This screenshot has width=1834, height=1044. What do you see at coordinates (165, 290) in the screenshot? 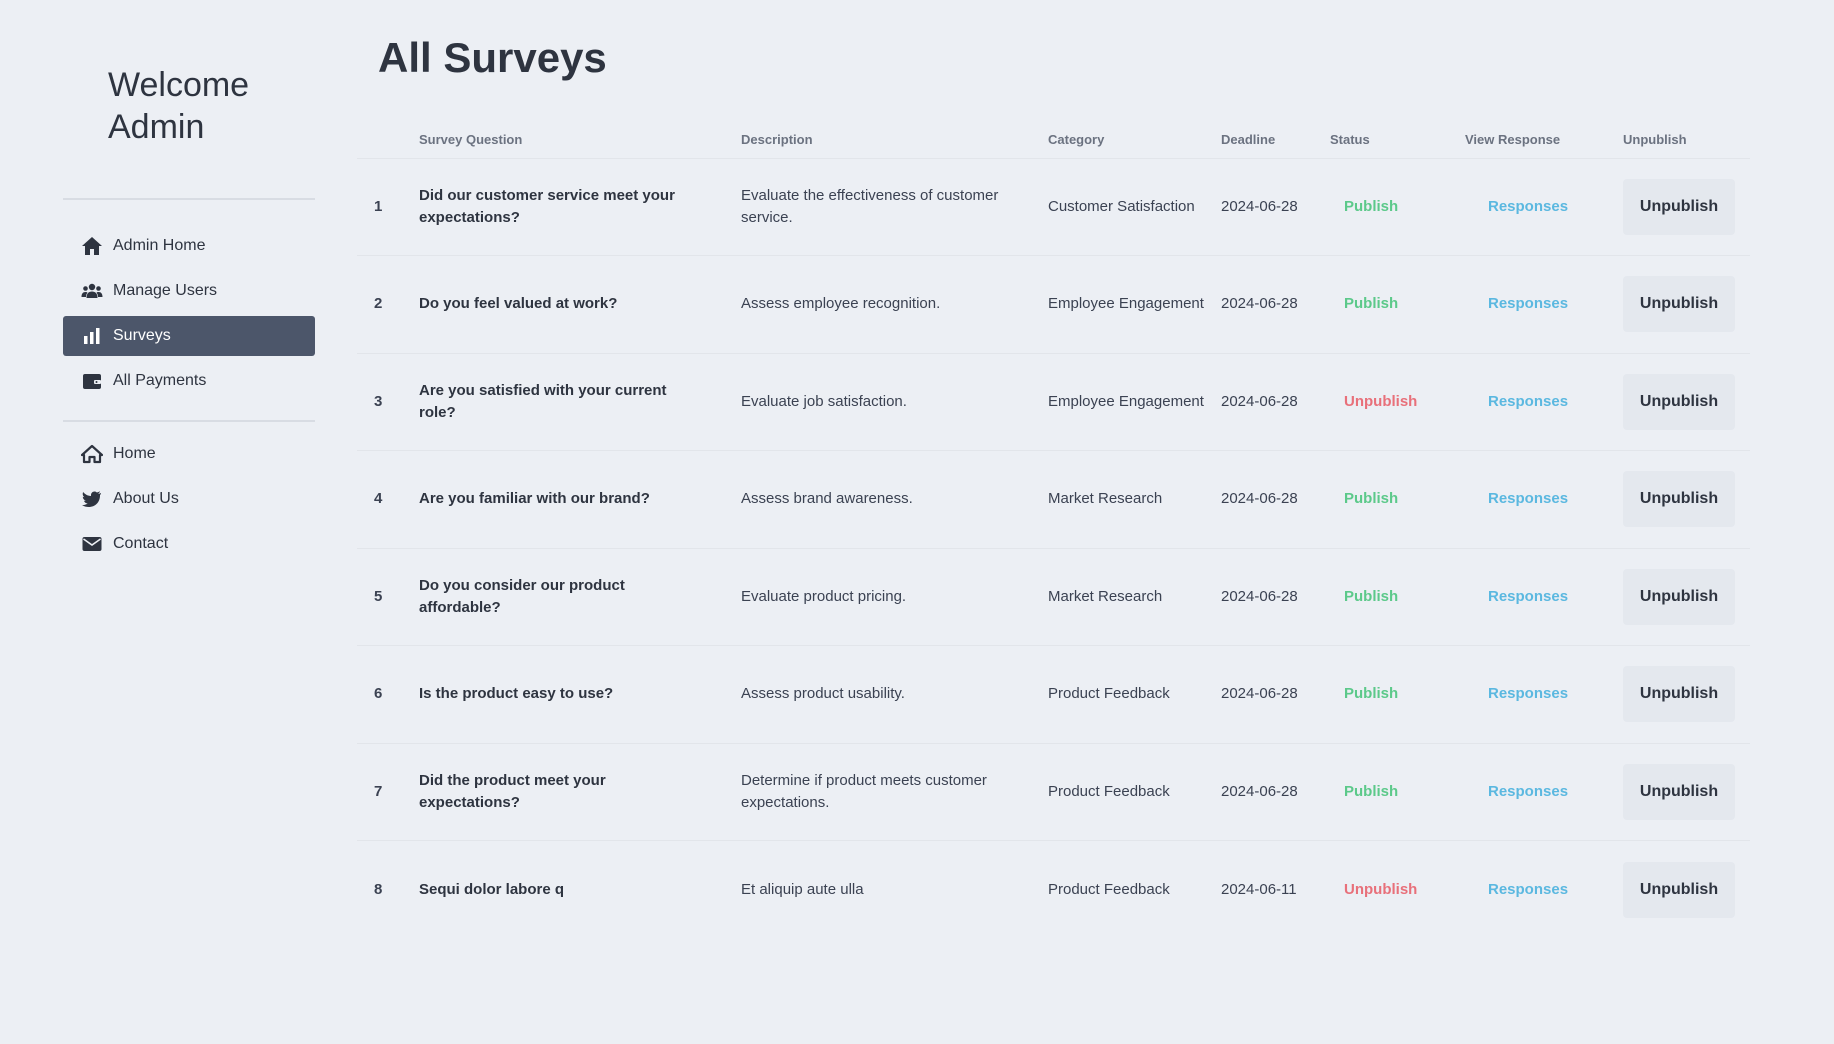
I see `sidebar-item-label: Manage Users` at bounding box center [165, 290].